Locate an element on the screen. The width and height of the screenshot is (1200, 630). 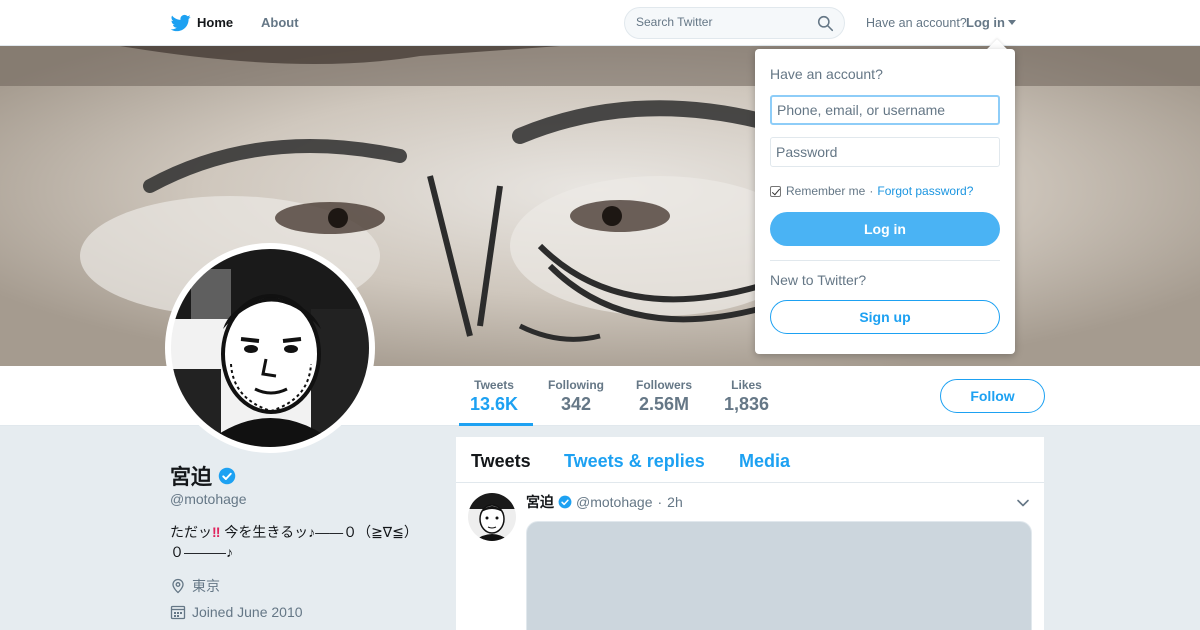
remember-me-label: Remember me is located at coordinates (825, 191).